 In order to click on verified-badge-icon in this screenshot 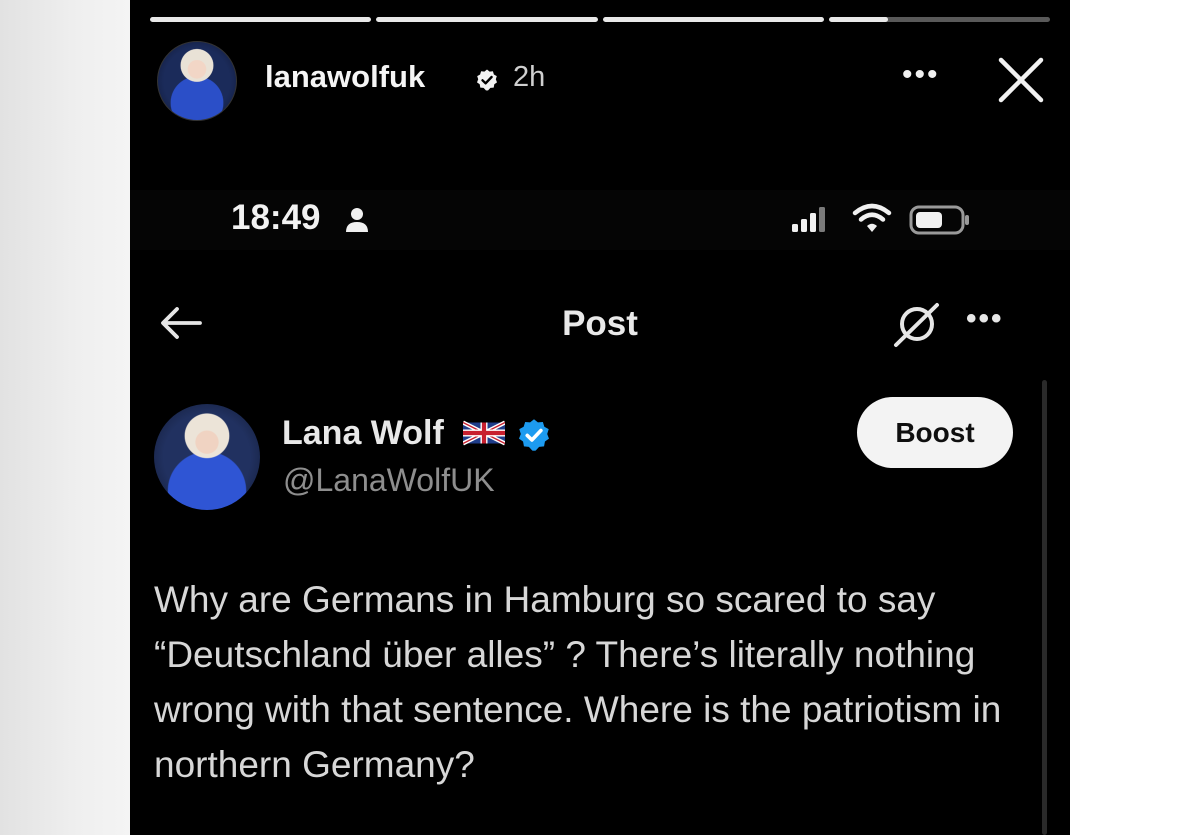, I will do `click(487, 80)`.